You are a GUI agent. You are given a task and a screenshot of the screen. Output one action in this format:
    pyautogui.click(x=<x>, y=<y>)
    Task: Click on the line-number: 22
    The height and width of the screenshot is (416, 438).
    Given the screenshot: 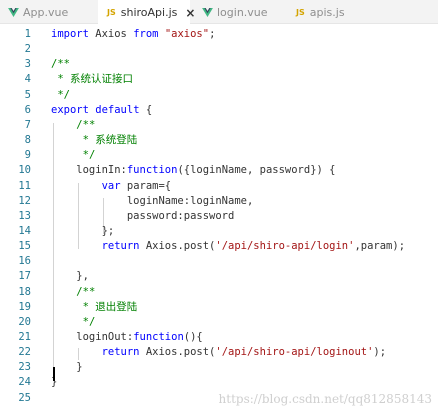 What is the action you would take?
    pyautogui.click(x=24, y=352)
    